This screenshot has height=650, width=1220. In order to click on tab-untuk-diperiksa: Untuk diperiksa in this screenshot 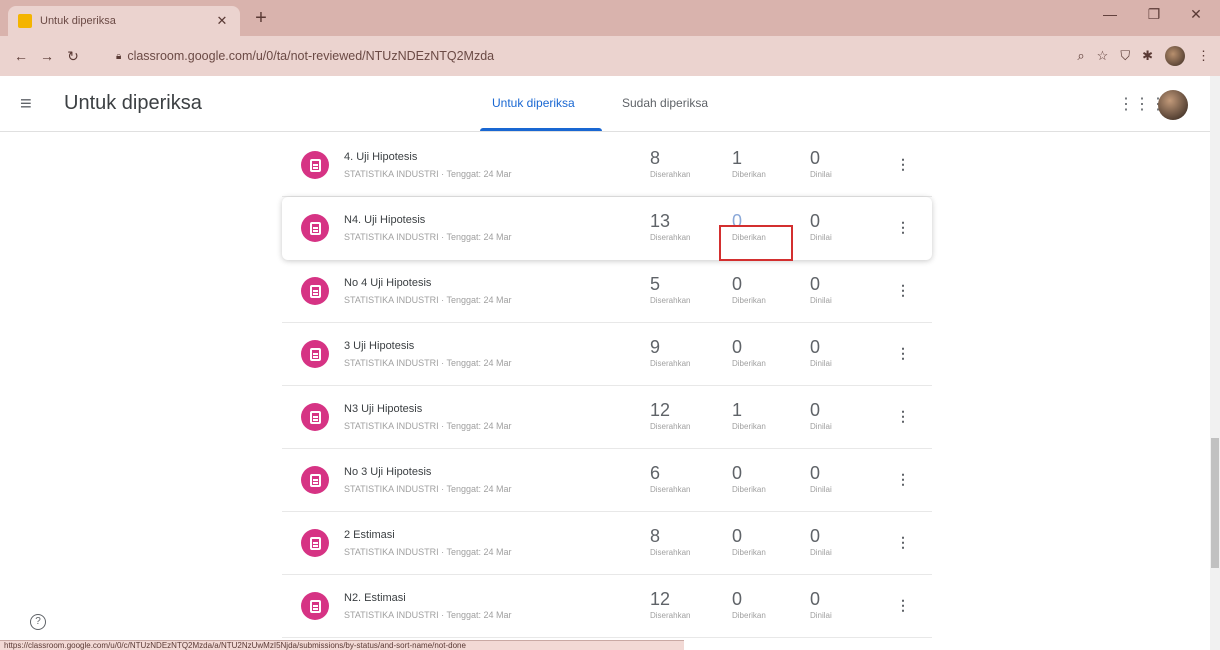, I will do `click(533, 103)`.